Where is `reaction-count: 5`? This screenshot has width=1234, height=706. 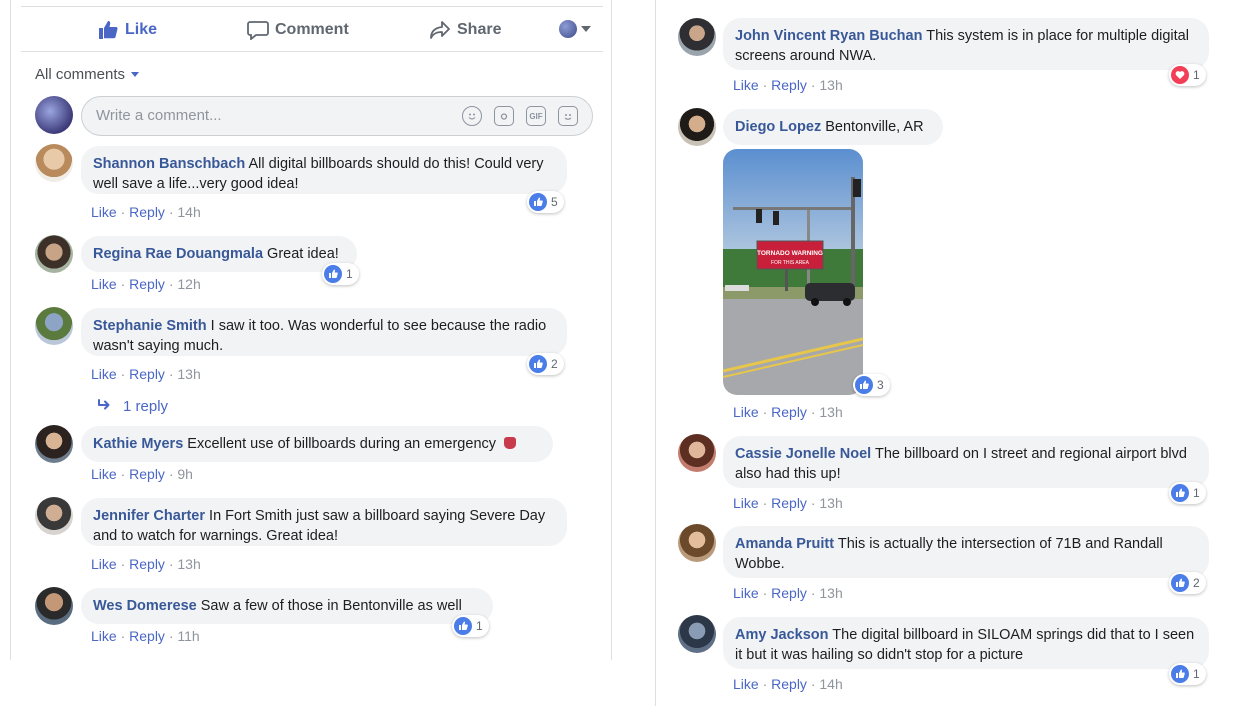
reaction-count: 5 is located at coordinates (545, 202).